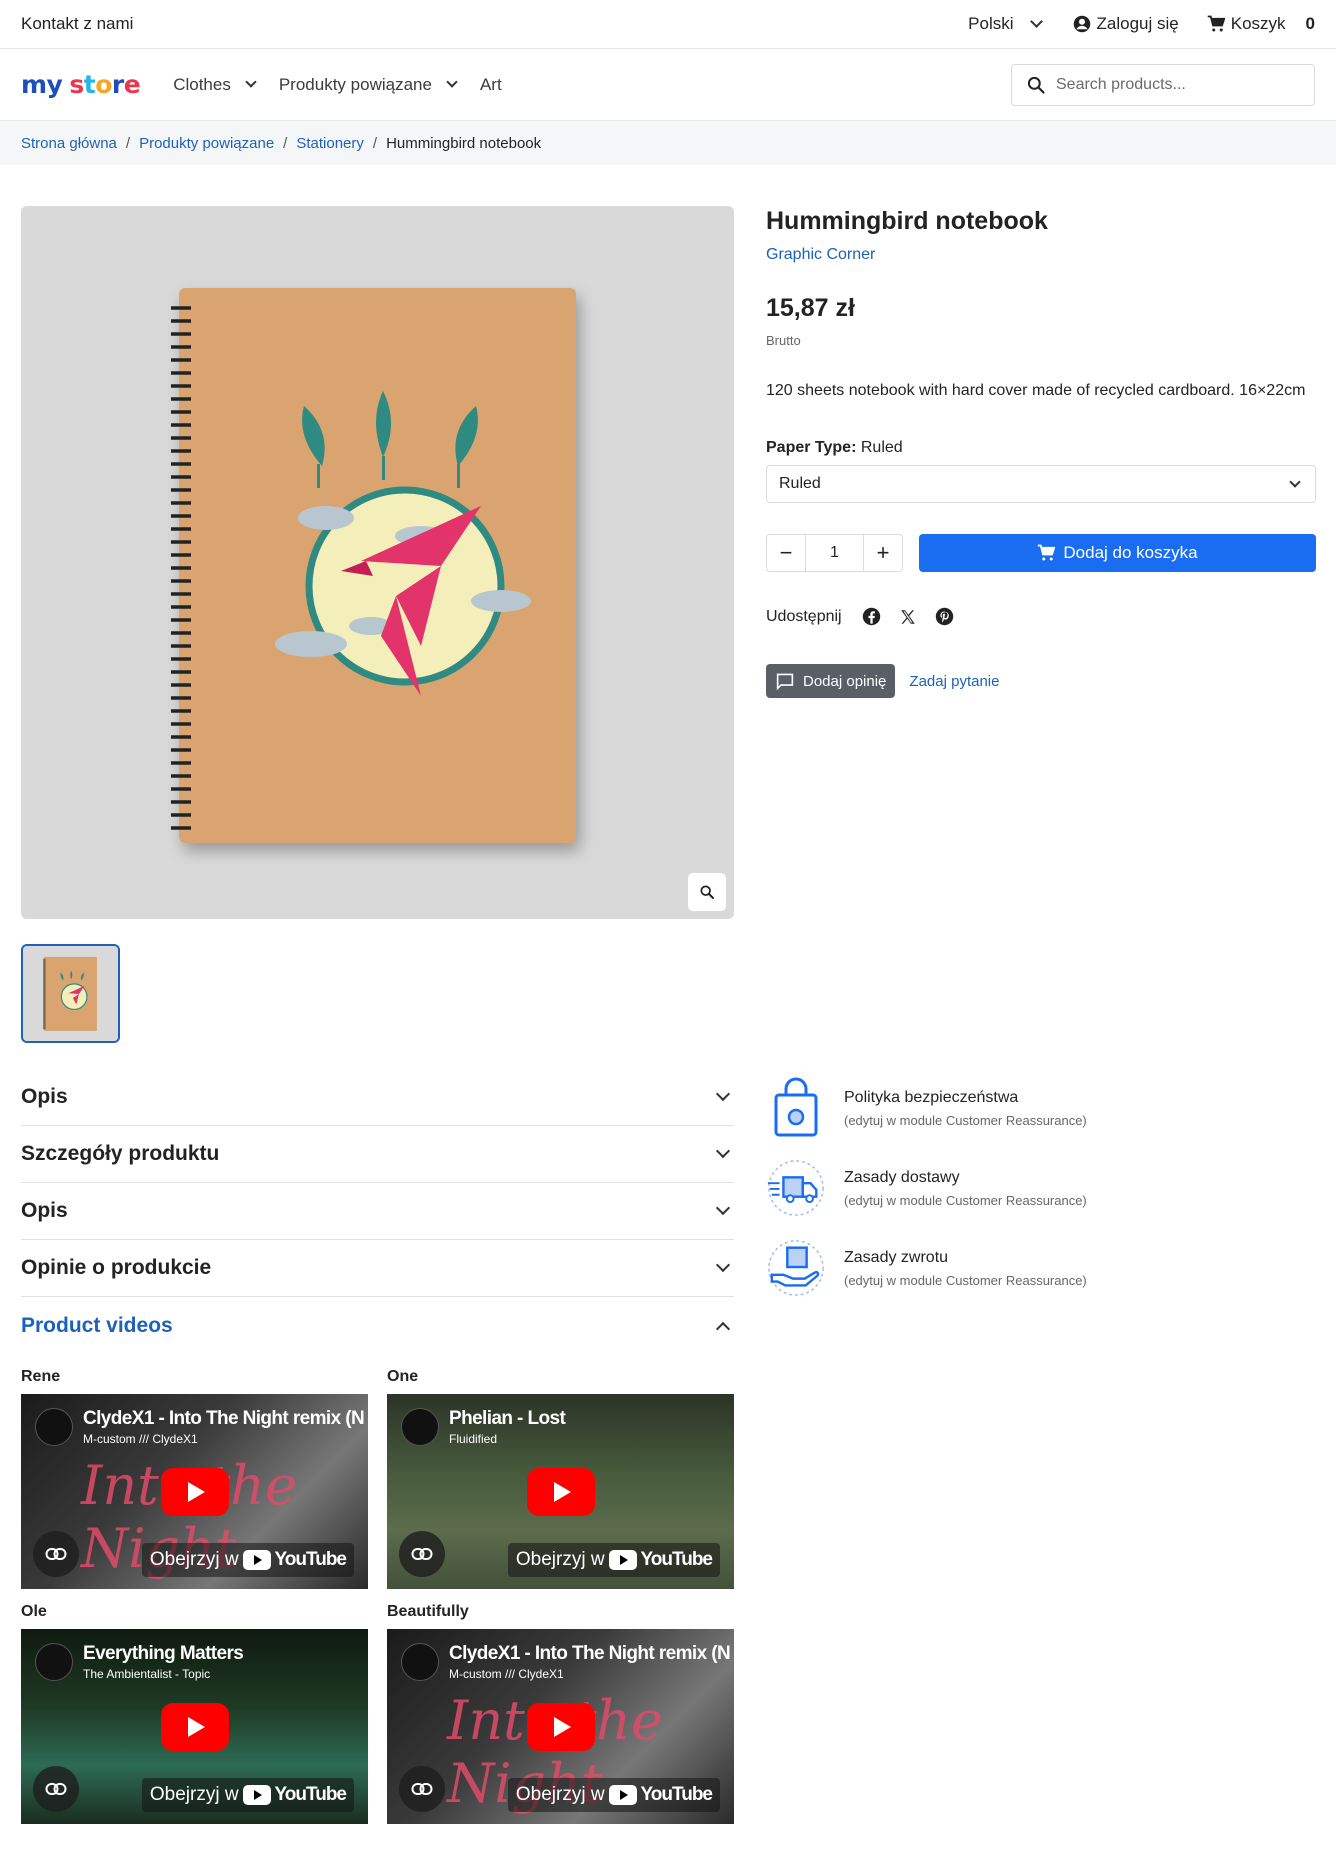 Image resolution: width=1336 pixels, height=1851 pixels. I want to click on video-card: One Phelian - Lost Fluidified Obejrzyj w, so click(560, 1478).